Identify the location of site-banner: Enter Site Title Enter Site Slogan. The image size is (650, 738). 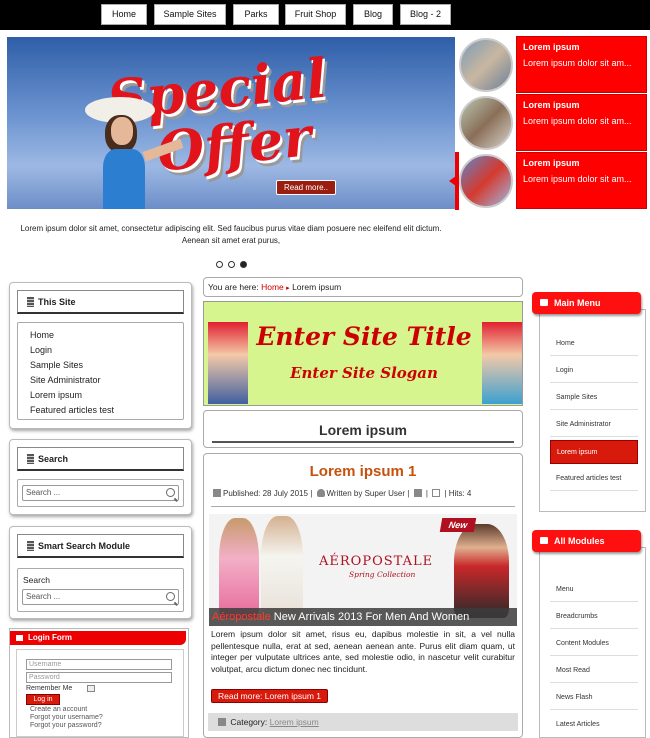
(363, 353).